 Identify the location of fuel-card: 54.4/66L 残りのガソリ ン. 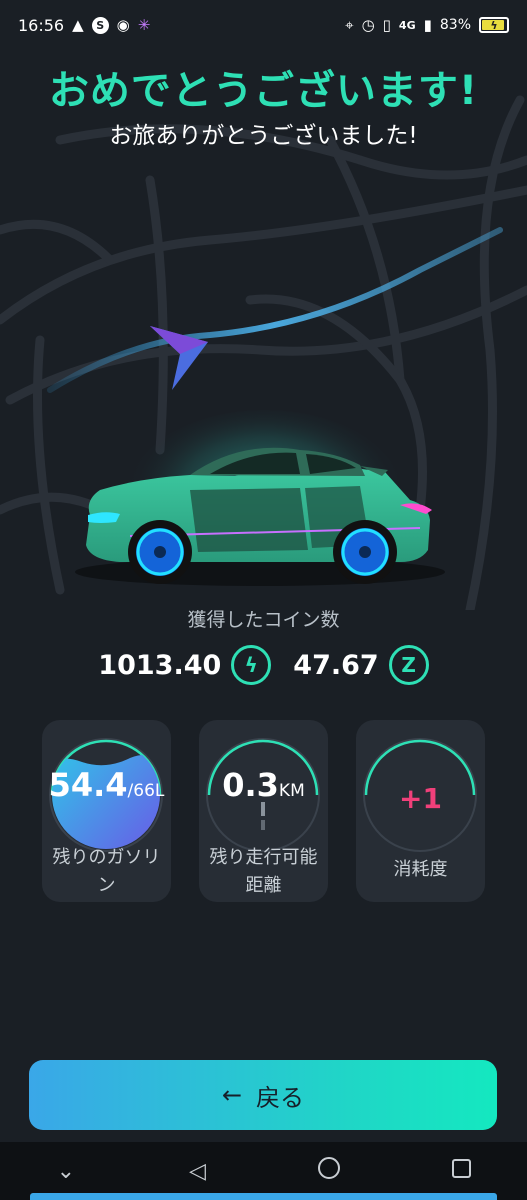
(106, 811).